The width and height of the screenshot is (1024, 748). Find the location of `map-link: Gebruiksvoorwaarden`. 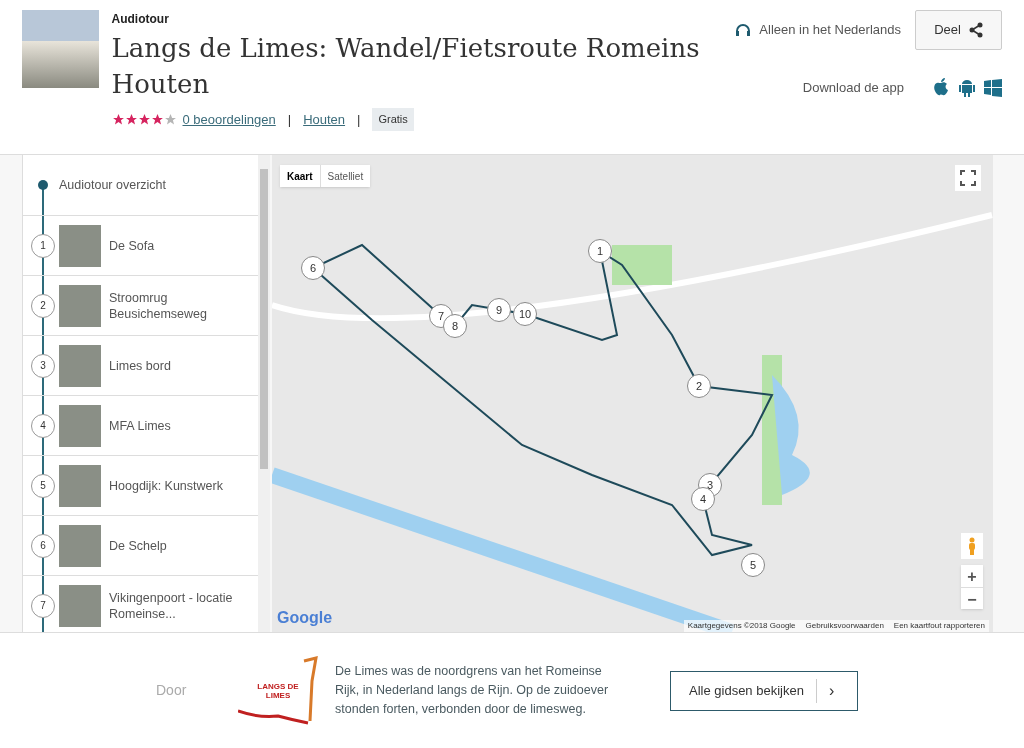

map-link: Gebruiksvoorwaarden is located at coordinates (844, 626).